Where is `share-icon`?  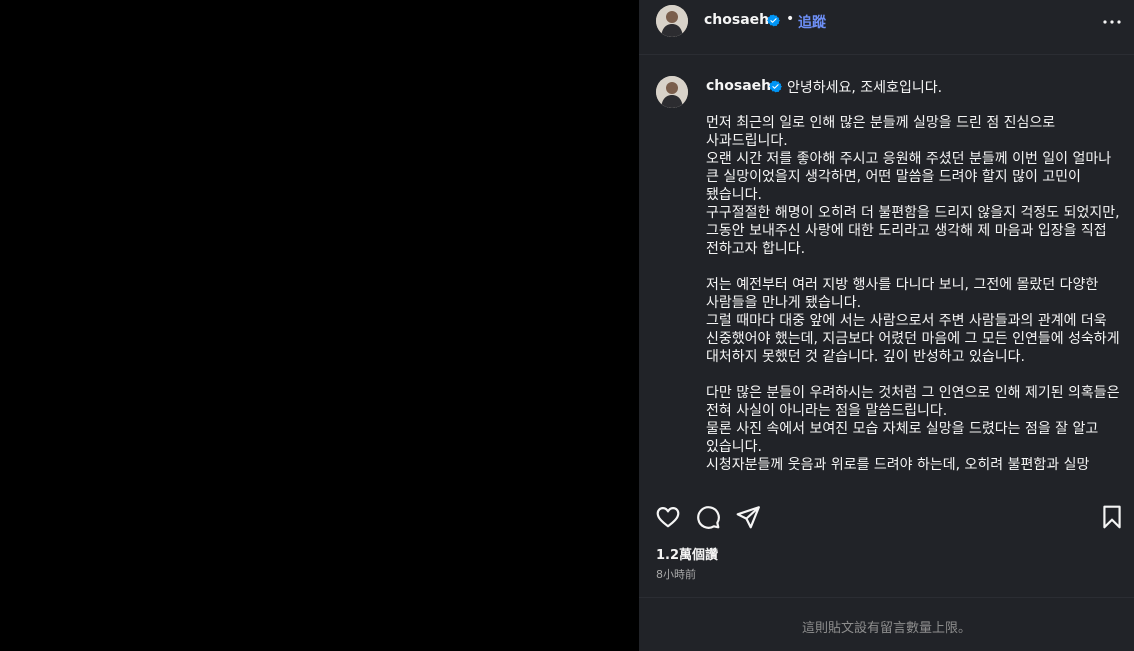 share-icon is located at coordinates (748, 517).